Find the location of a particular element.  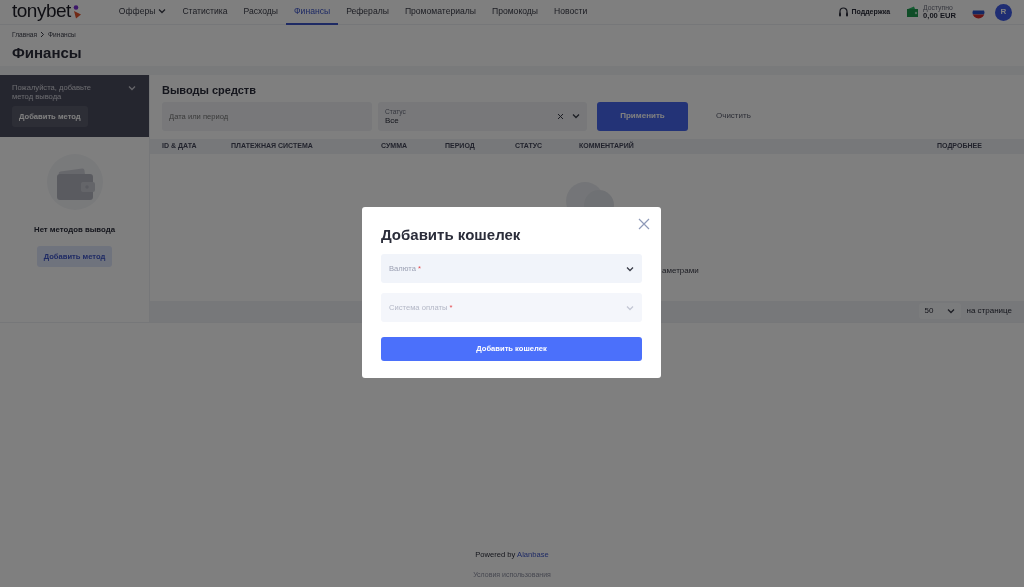

nav-link: Финансы is located at coordinates (312, 12).